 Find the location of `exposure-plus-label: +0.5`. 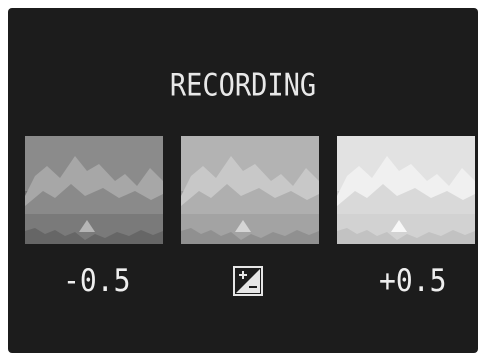

exposure-plus-label: +0.5 is located at coordinates (413, 280).